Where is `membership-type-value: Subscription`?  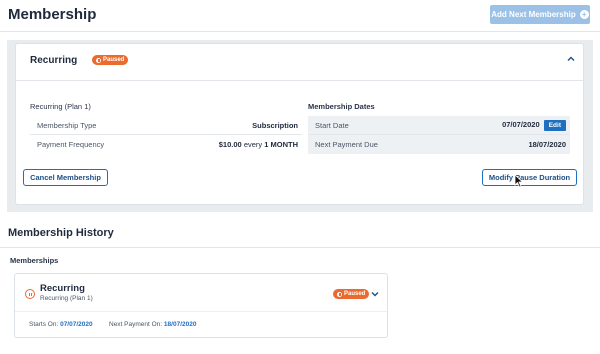 membership-type-value: Subscription is located at coordinates (275, 125).